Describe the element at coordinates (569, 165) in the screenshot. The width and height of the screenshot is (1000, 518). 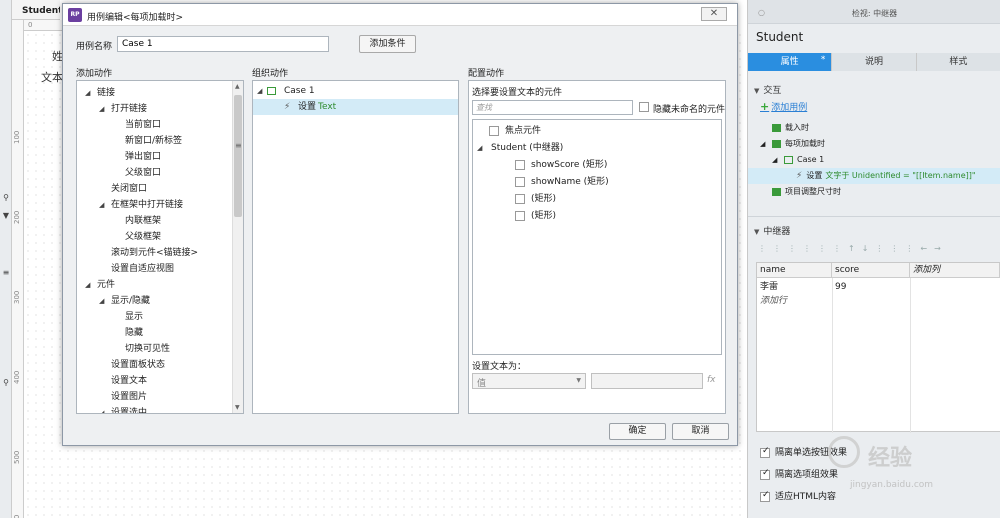
I see `widget-label: showScore (矩形)` at that location.